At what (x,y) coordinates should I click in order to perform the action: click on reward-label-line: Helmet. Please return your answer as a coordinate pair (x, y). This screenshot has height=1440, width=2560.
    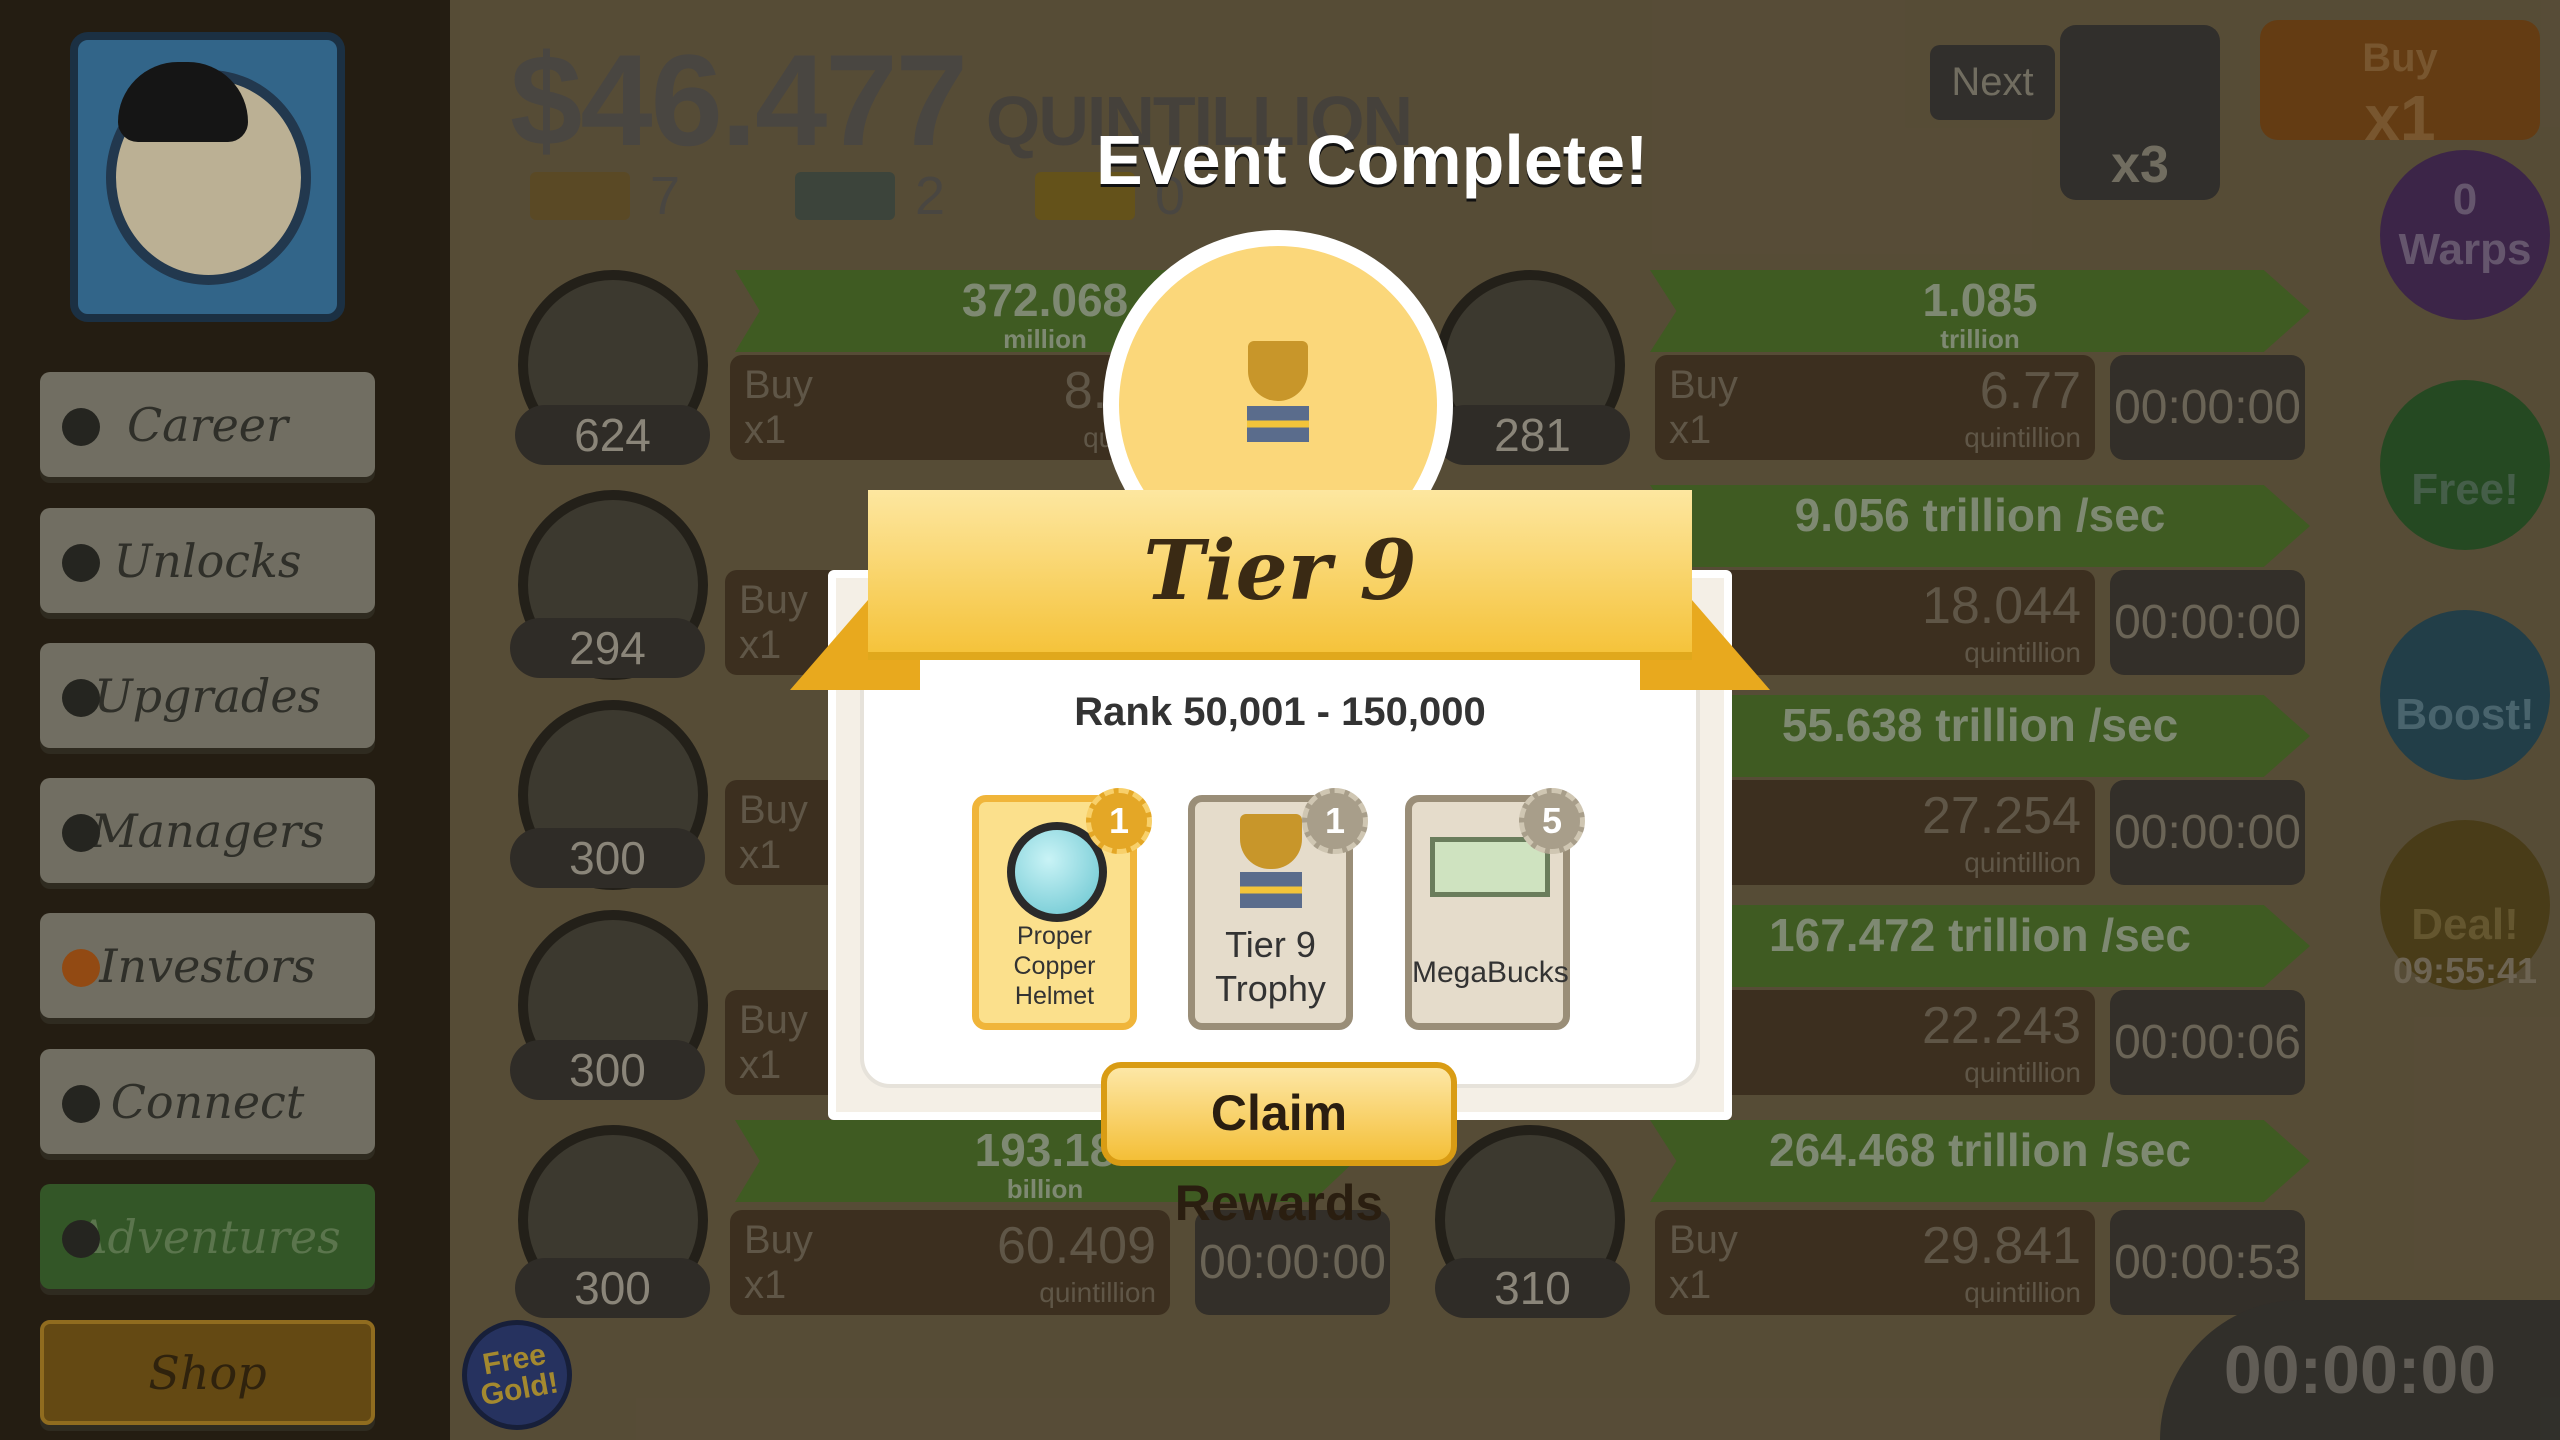
    Looking at the image, I should click on (1054, 996).